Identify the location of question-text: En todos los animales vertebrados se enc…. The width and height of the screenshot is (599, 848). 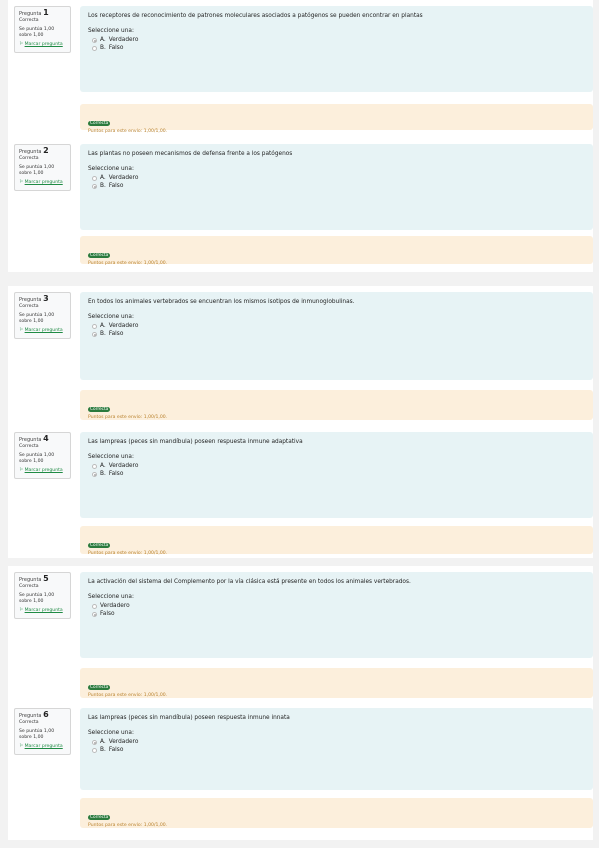
(221, 302).